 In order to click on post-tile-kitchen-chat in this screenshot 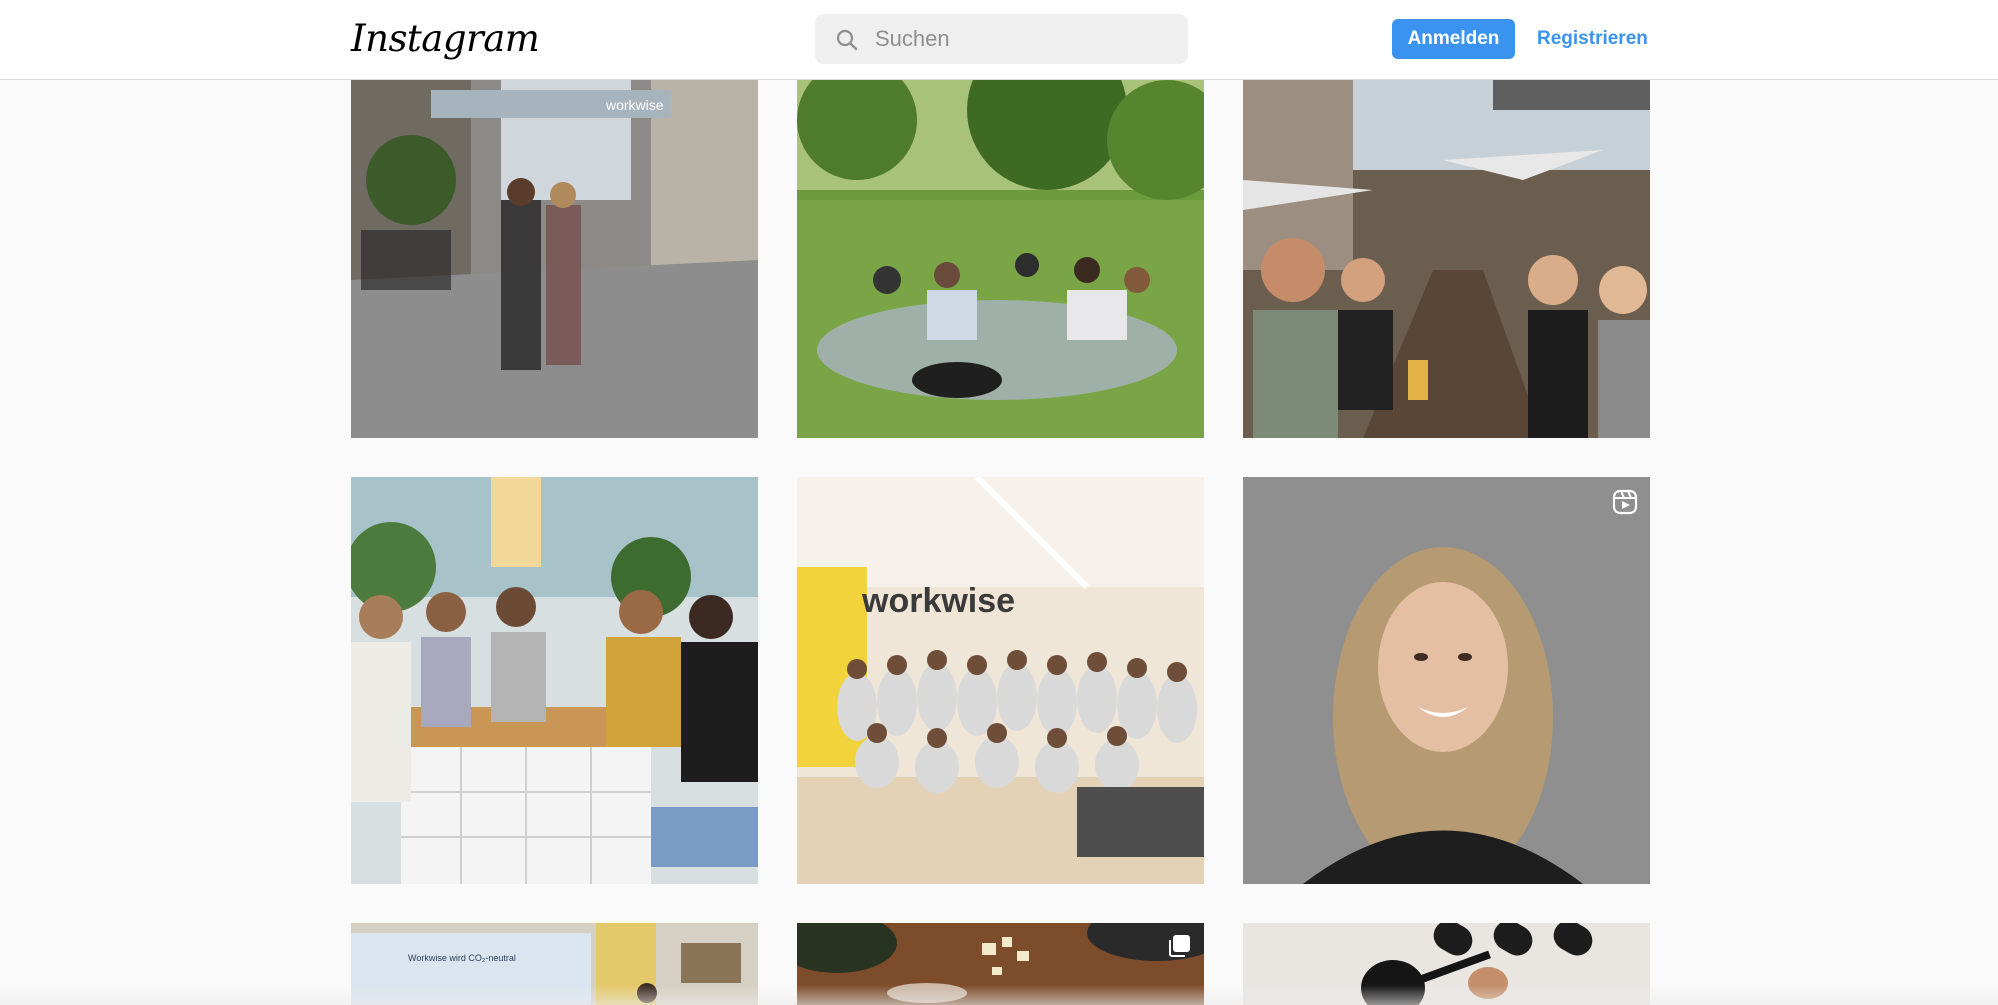, I will do `click(554, 680)`.